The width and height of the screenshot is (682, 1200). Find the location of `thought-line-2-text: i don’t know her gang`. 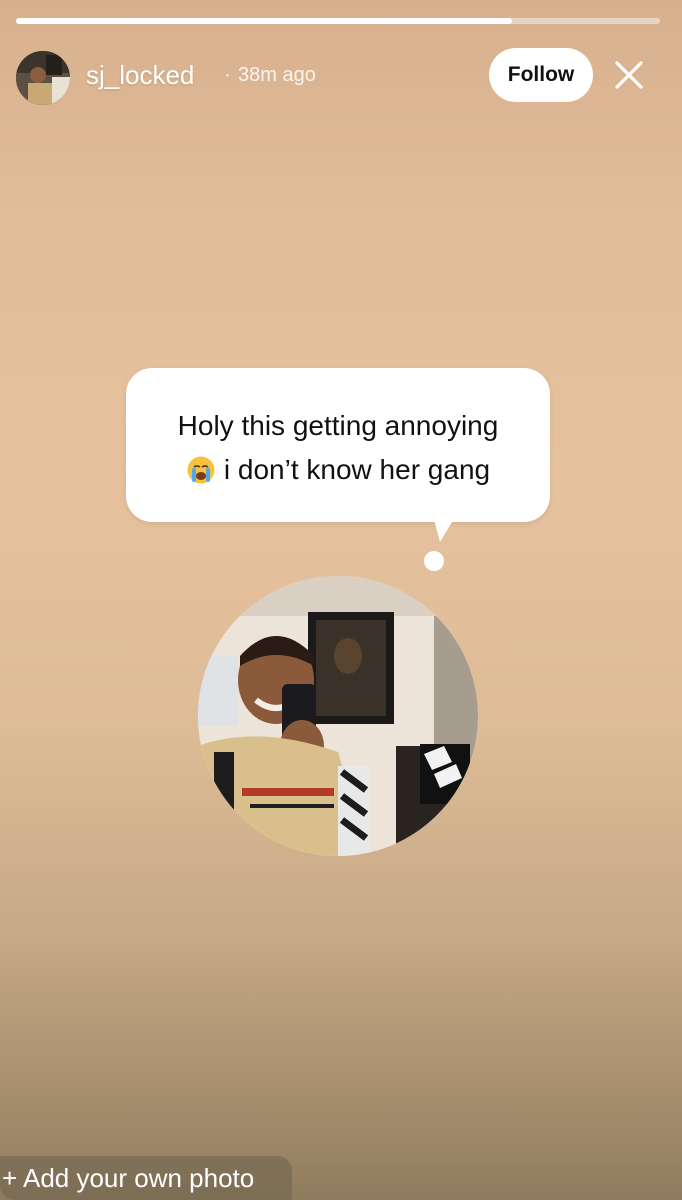

thought-line-2-text: i don’t know her gang is located at coordinates (357, 469).